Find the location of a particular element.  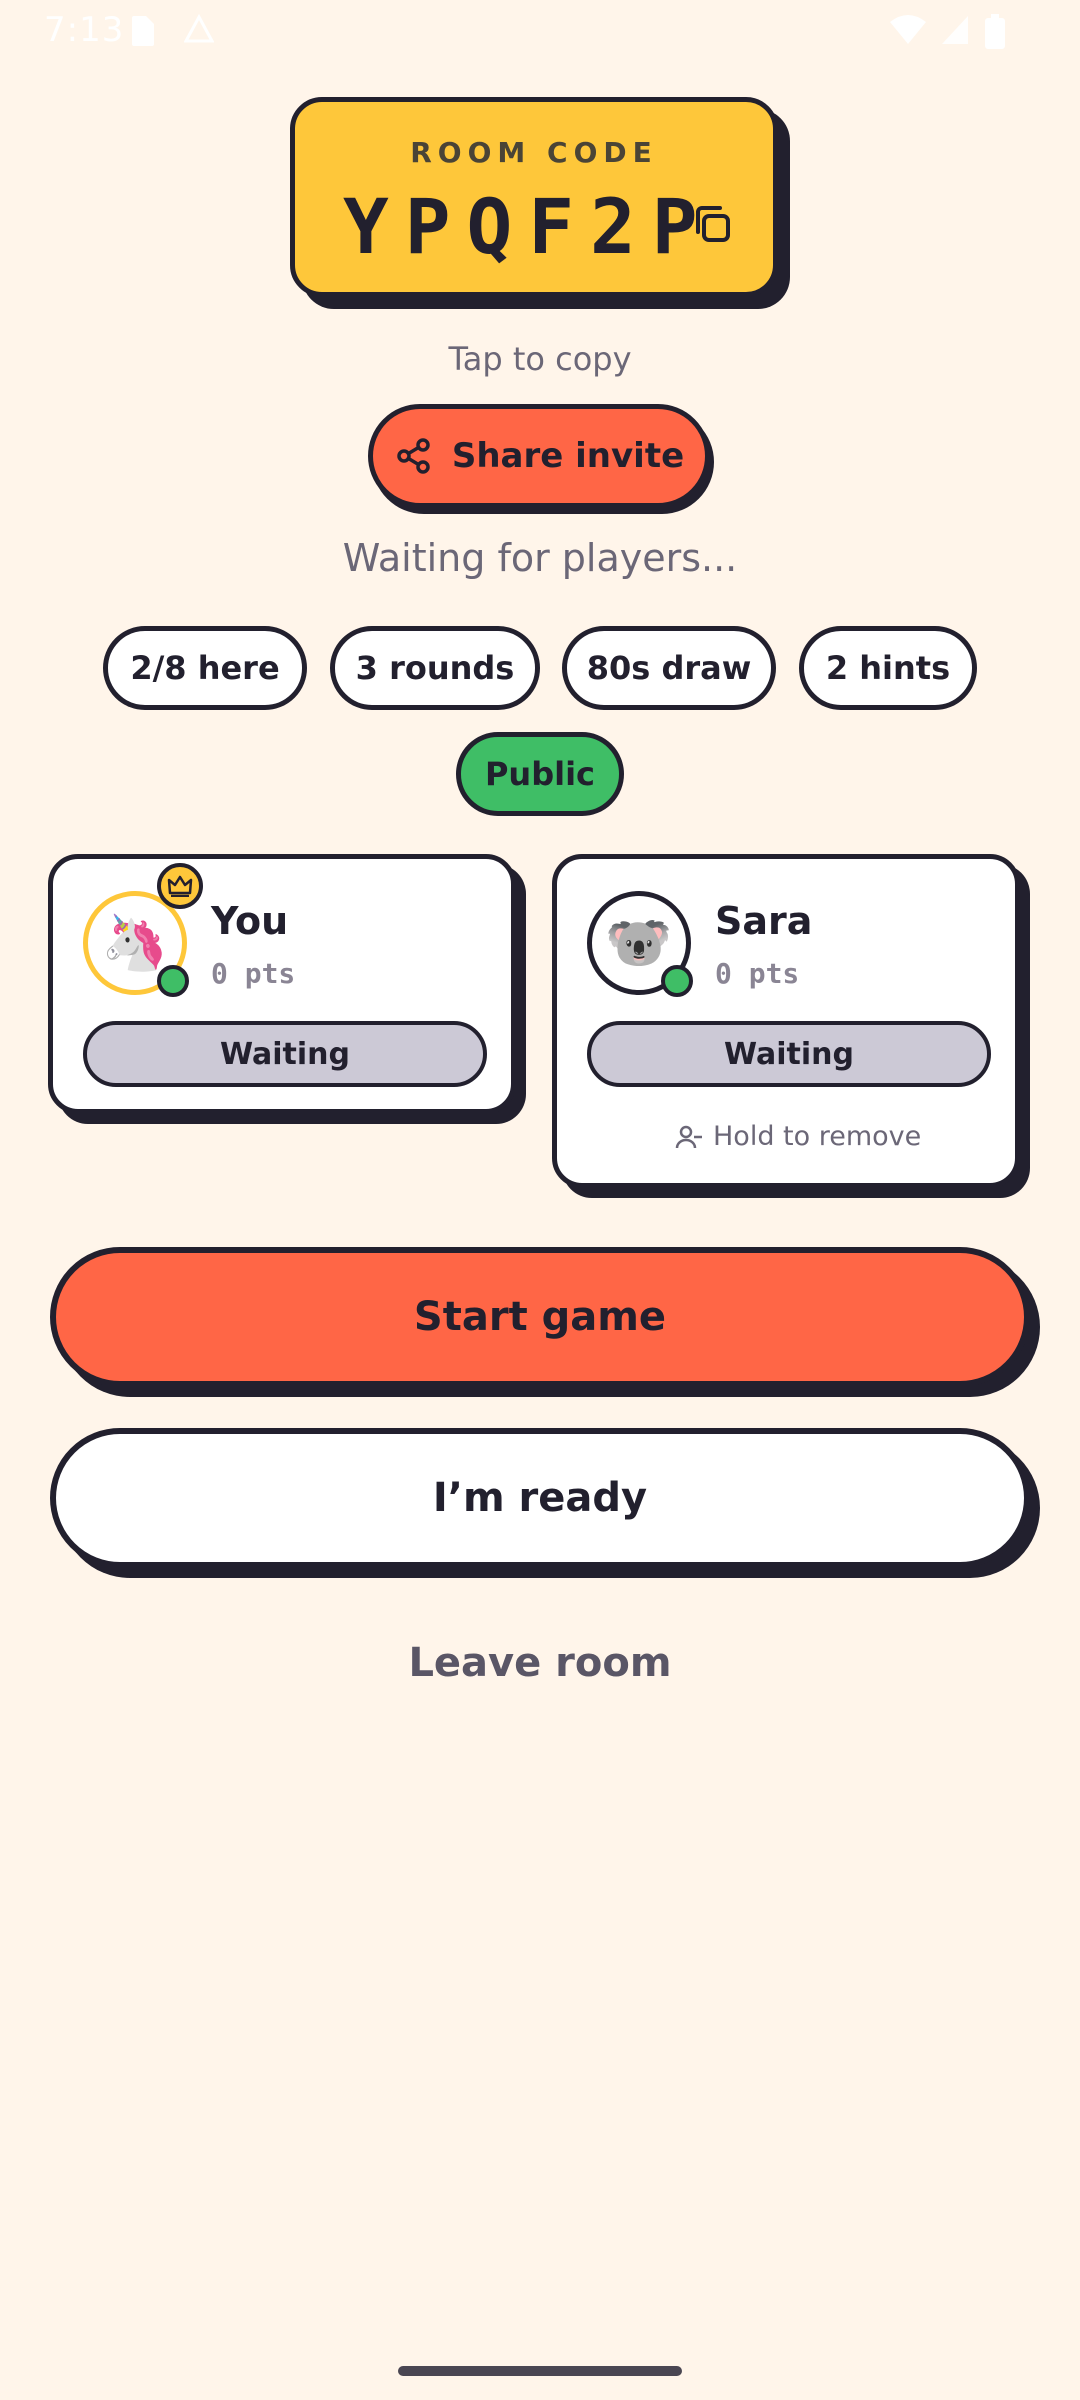

room-code-label: ROOM CODE is located at coordinates (534, 152).